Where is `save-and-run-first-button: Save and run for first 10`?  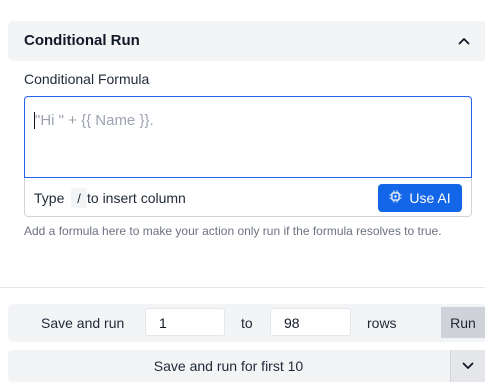 save-and-run-first-button: Save and run for first 10 is located at coordinates (246, 366).